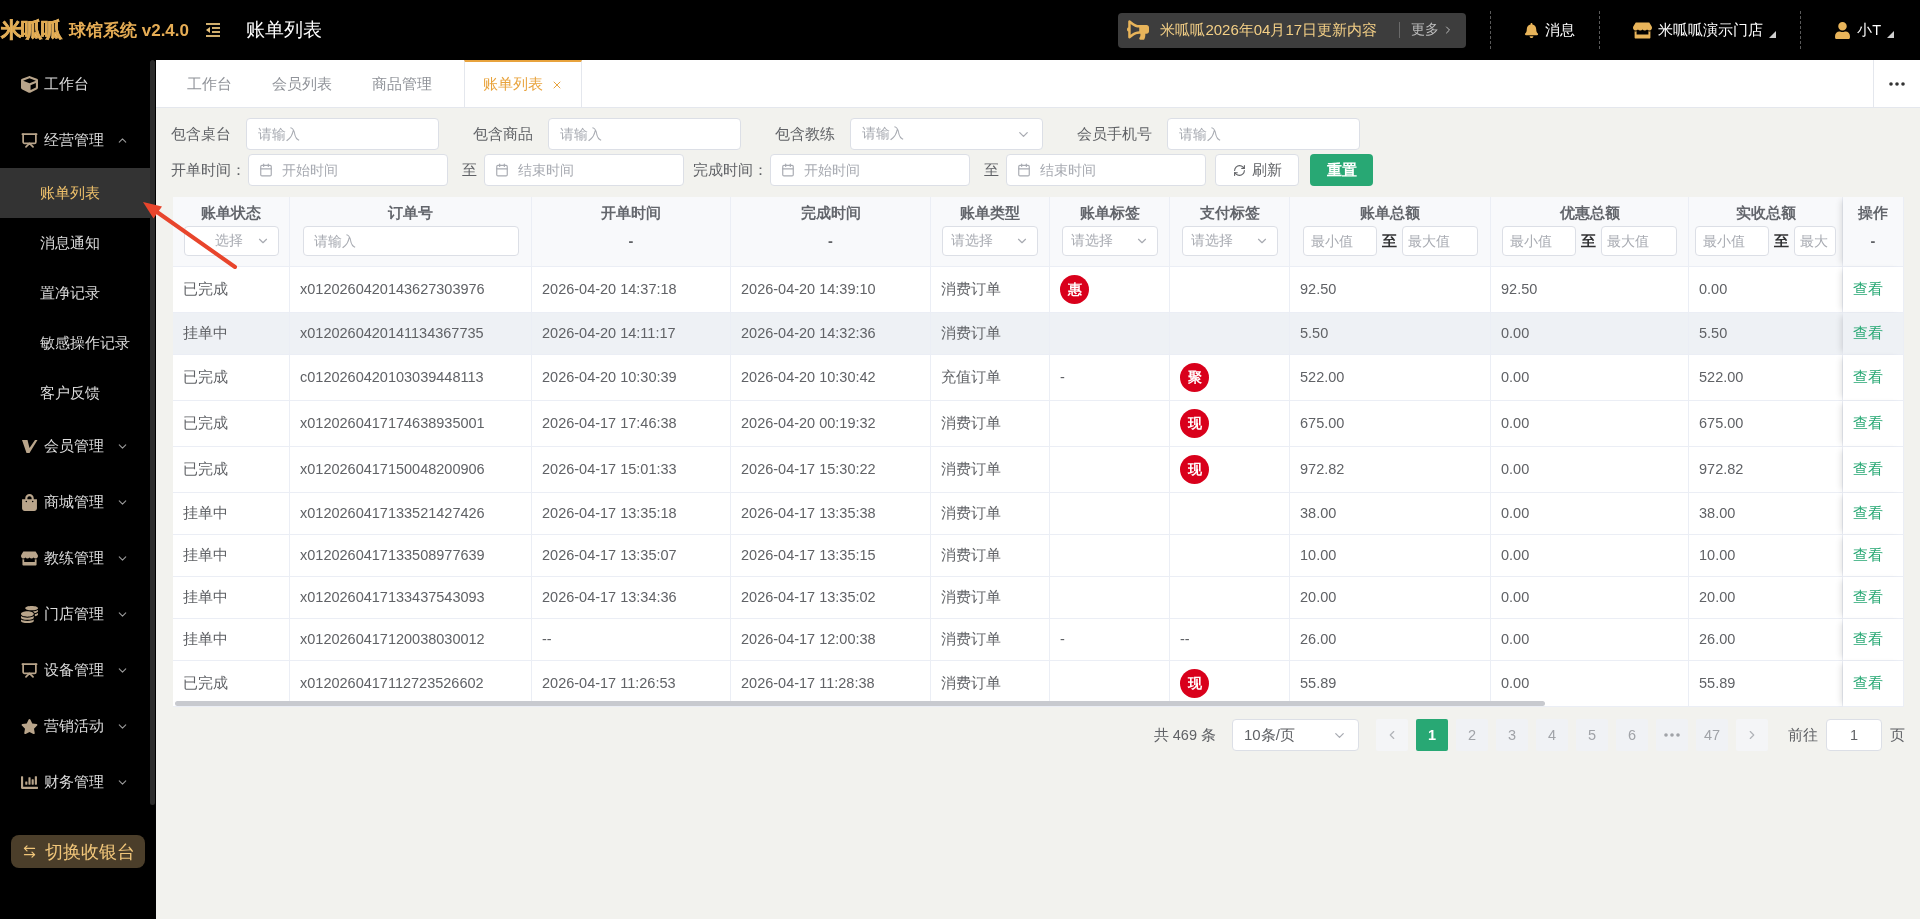 Image resolution: width=1920 pixels, height=919 pixels. Describe the element at coordinates (75, 140) in the screenshot. I see `sidebar-item: 经营管理` at that location.